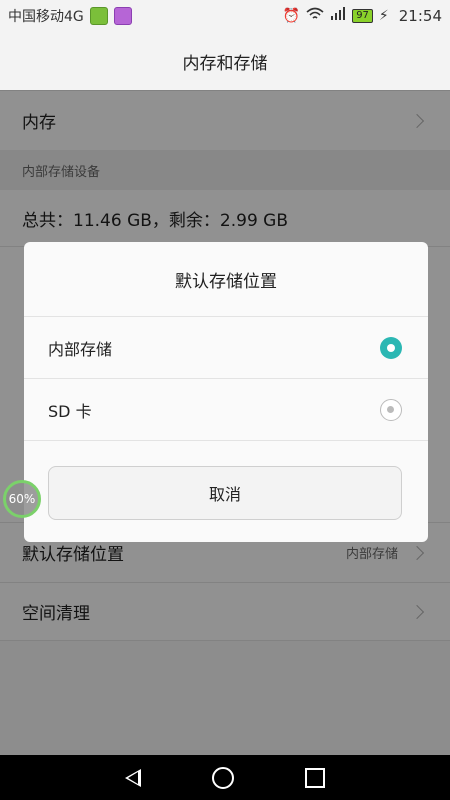 The width and height of the screenshot is (450, 800). I want to click on option-sd-card: SD 卡, so click(226, 410).